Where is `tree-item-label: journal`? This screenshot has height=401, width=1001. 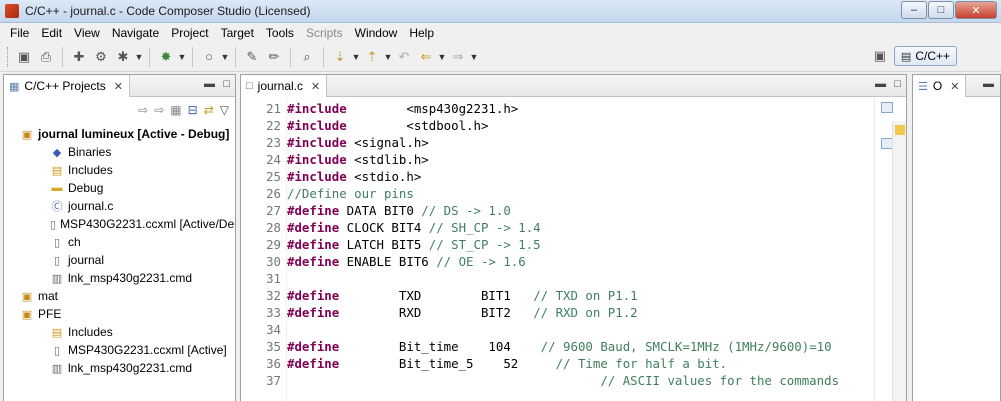 tree-item-label: journal is located at coordinates (86, 260).